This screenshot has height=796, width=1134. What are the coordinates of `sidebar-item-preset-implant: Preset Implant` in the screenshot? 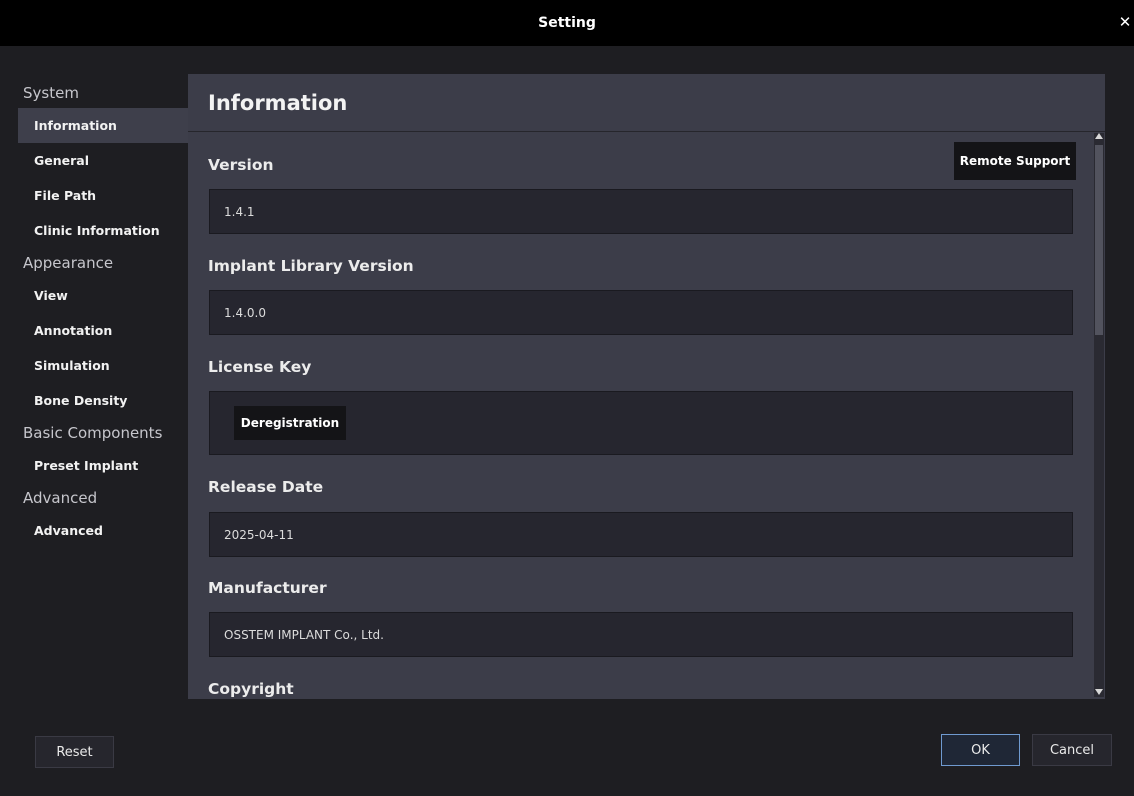 It's located at (103, 465).